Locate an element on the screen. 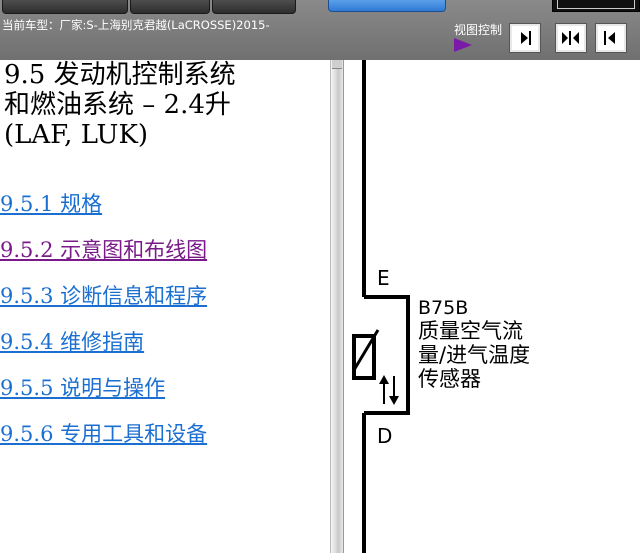  document-title: 9.5 发动机控制系统 和燃油系统 – 2.4升 (LAF, LUK) is located at coordinates (165, 105).